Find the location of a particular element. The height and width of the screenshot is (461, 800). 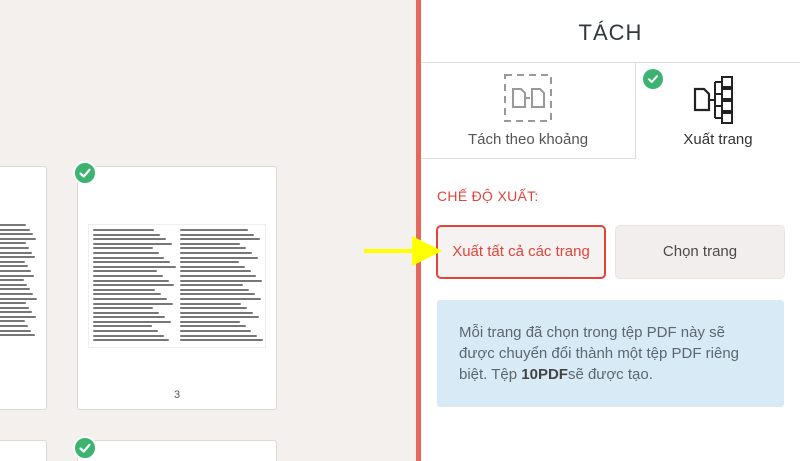

export-mode-label: CHẾ ĐỘ XUẤT: is located at coordinates (488, 196).